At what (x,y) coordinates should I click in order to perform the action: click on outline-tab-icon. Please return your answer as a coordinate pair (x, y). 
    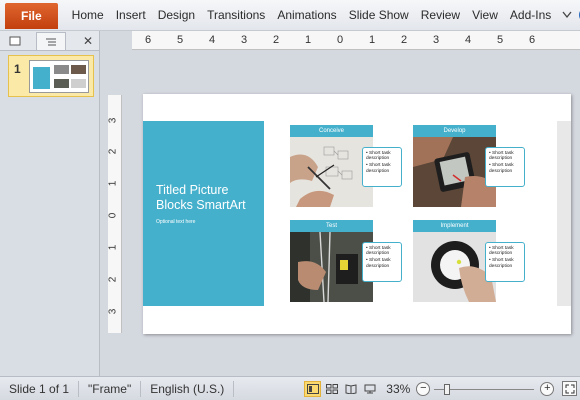
    Looking at the image, I should click on (51, 41).